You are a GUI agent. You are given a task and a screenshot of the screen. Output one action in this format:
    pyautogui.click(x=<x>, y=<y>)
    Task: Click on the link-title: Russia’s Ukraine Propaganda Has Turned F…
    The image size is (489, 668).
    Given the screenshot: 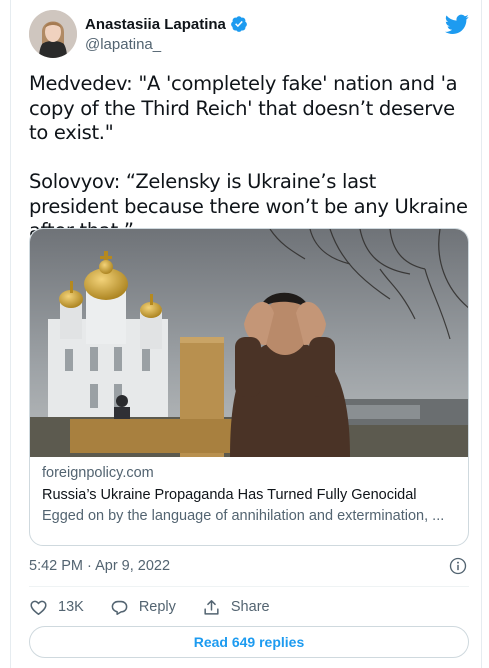 What is the action you would take?
    pyautogui.click(x=229, y=495)
    